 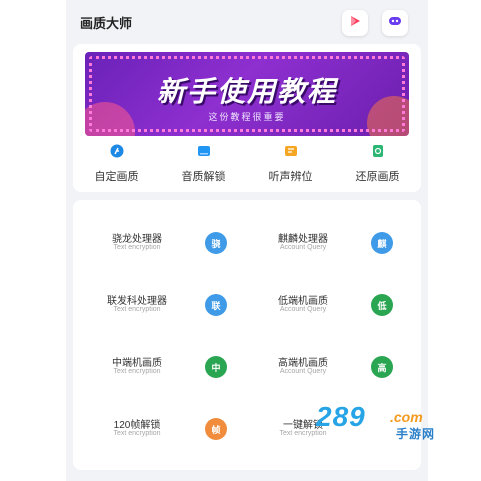 I want to click on feature-mid-end: 中端机画质 Text encryption 中, so click(x=164, y=363).